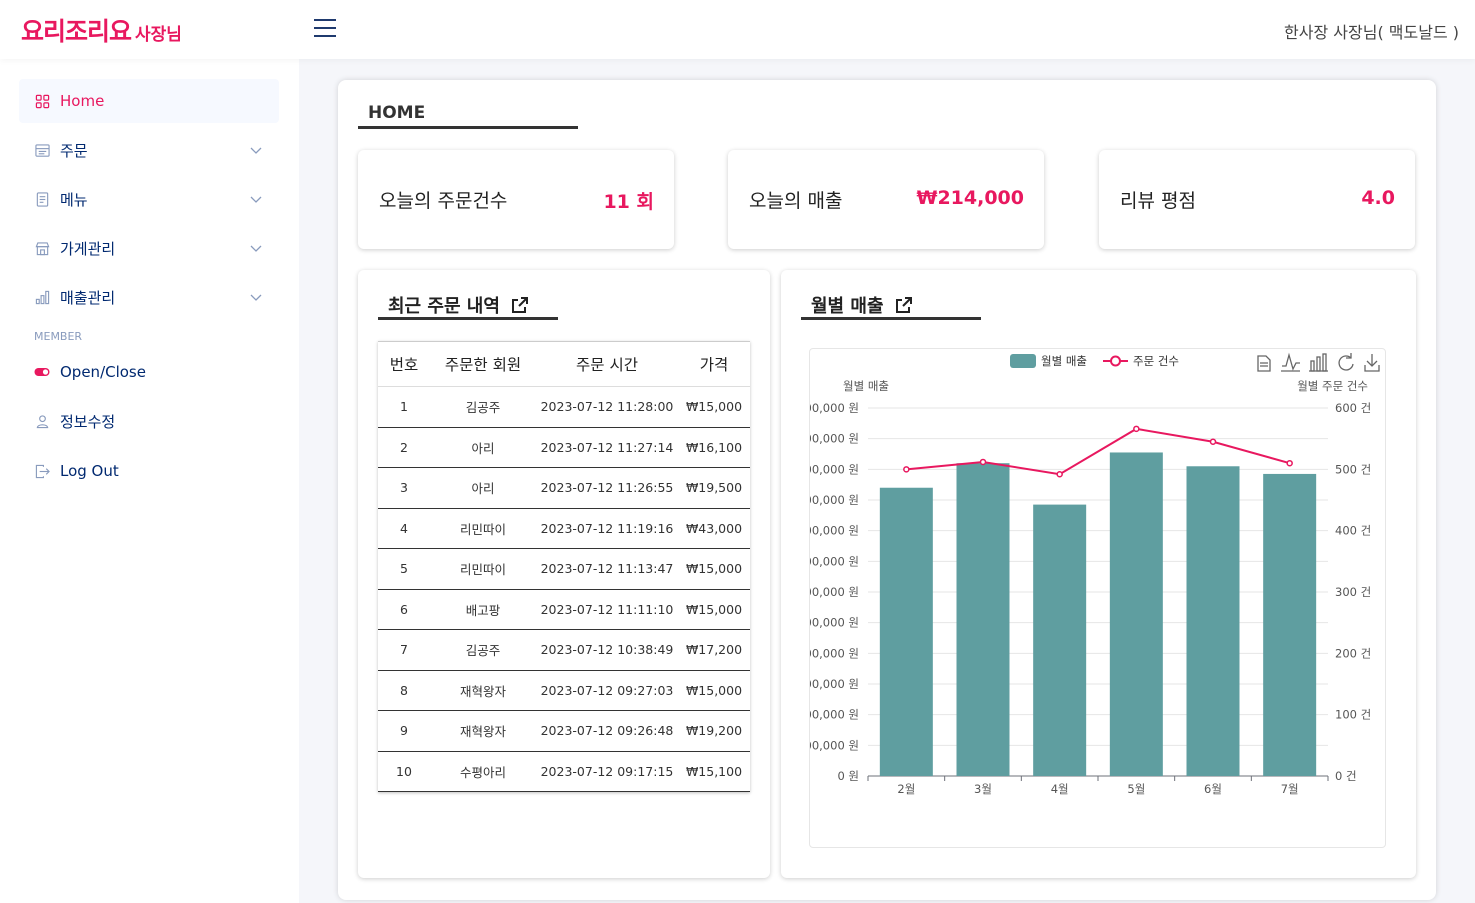 The image size is (1475, 903). What do you see at coordinates (42, 150) in the screenshot?
I see `receipt-icon` at bounding box center [42, 150].